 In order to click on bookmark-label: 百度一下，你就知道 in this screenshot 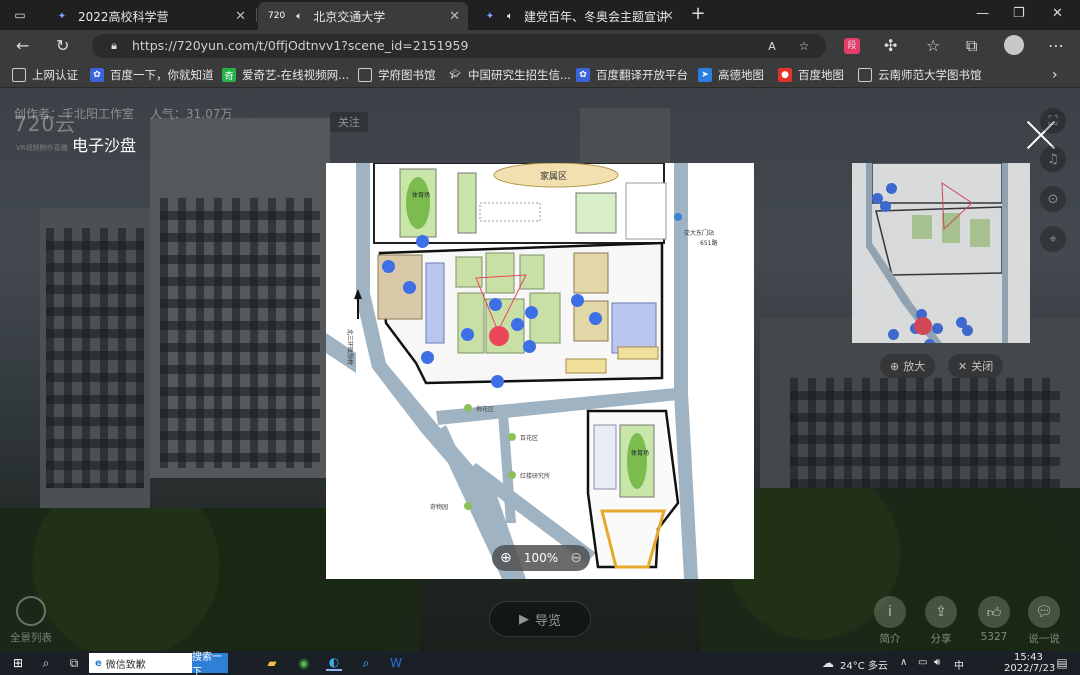, I will do `click(162, 75)`.